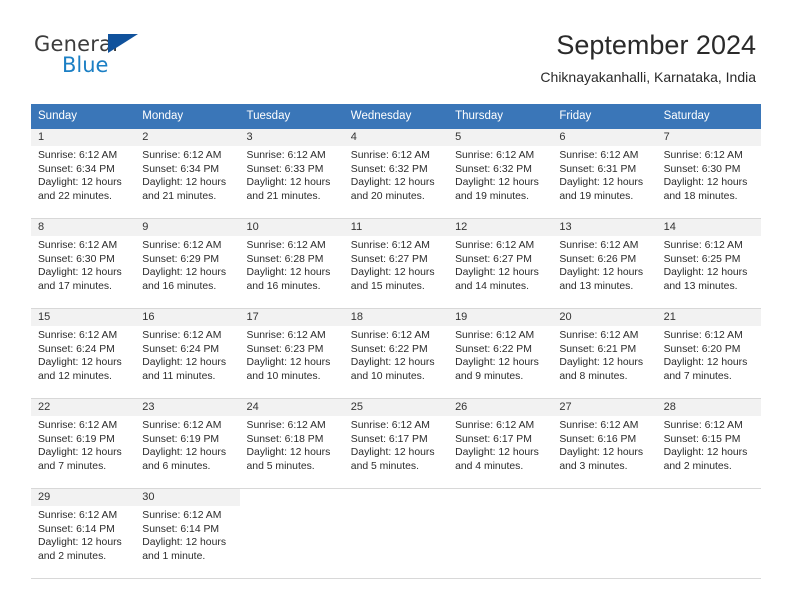 This screenshot has width=792, height=612. I want to click on weekday-header-saturday: Saturday, so click(686, 116).